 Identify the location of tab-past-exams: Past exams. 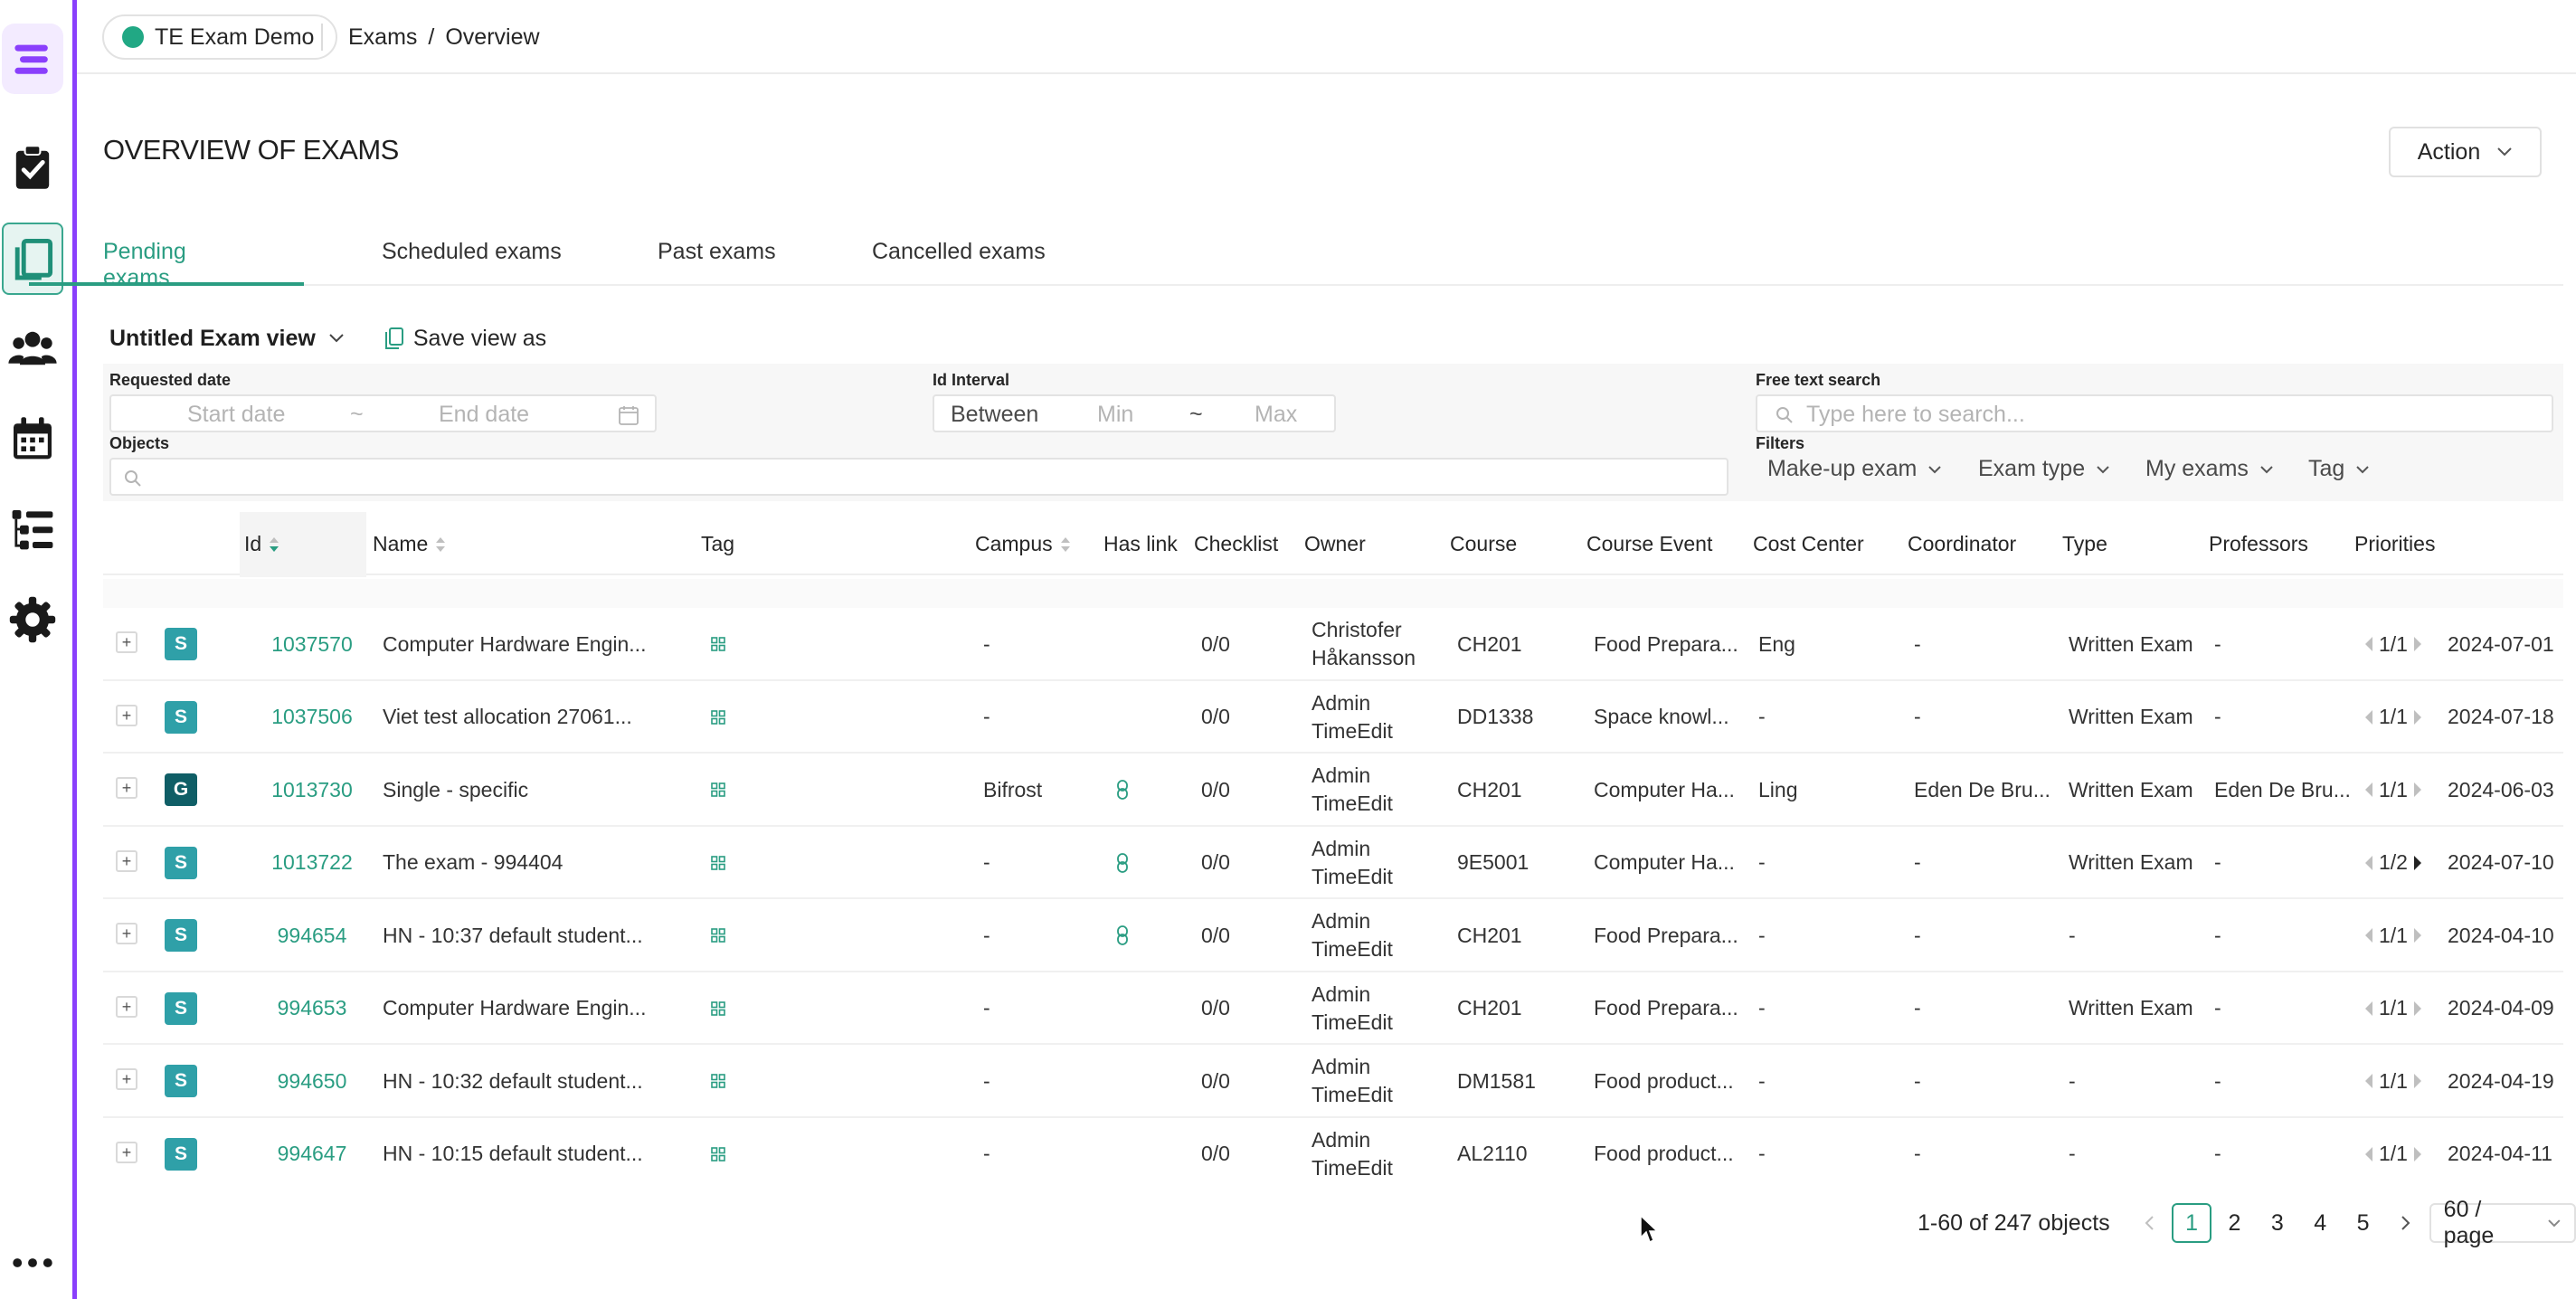
(717, 252).